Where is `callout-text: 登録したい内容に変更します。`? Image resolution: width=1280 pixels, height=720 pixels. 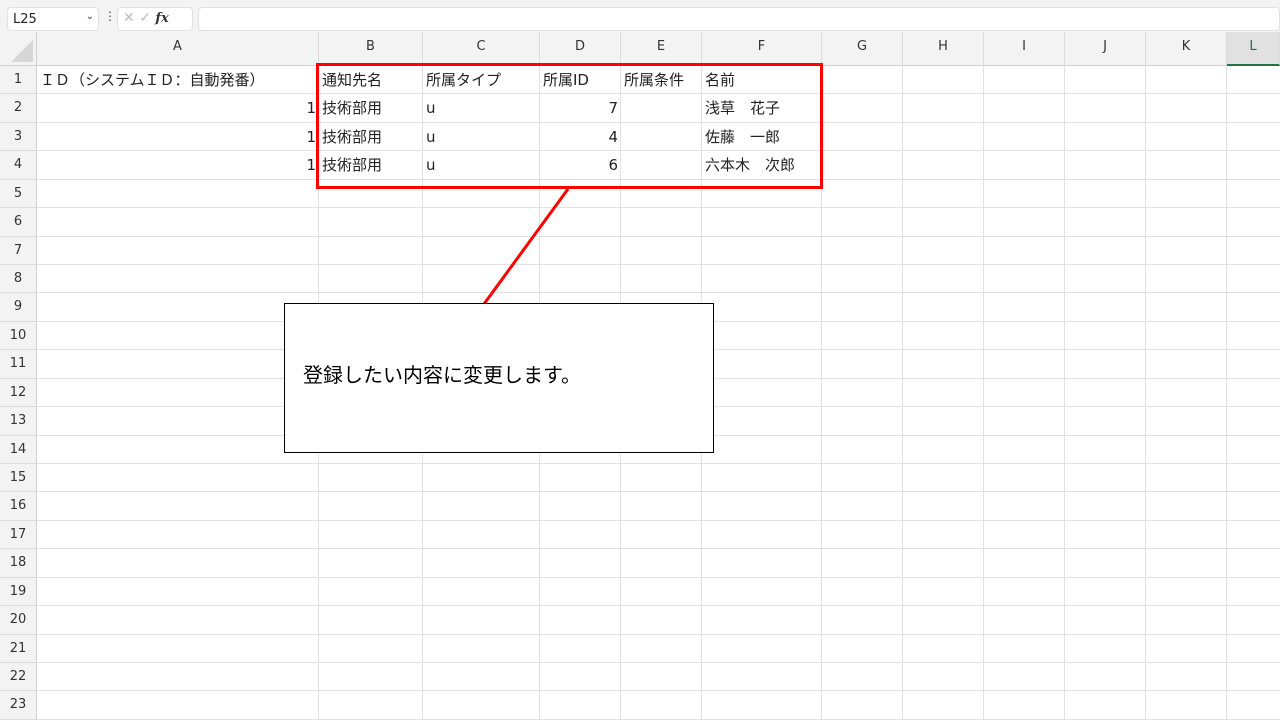
callout-text: 登録したい内容に変更します。 is located at coordinates (442, 375).